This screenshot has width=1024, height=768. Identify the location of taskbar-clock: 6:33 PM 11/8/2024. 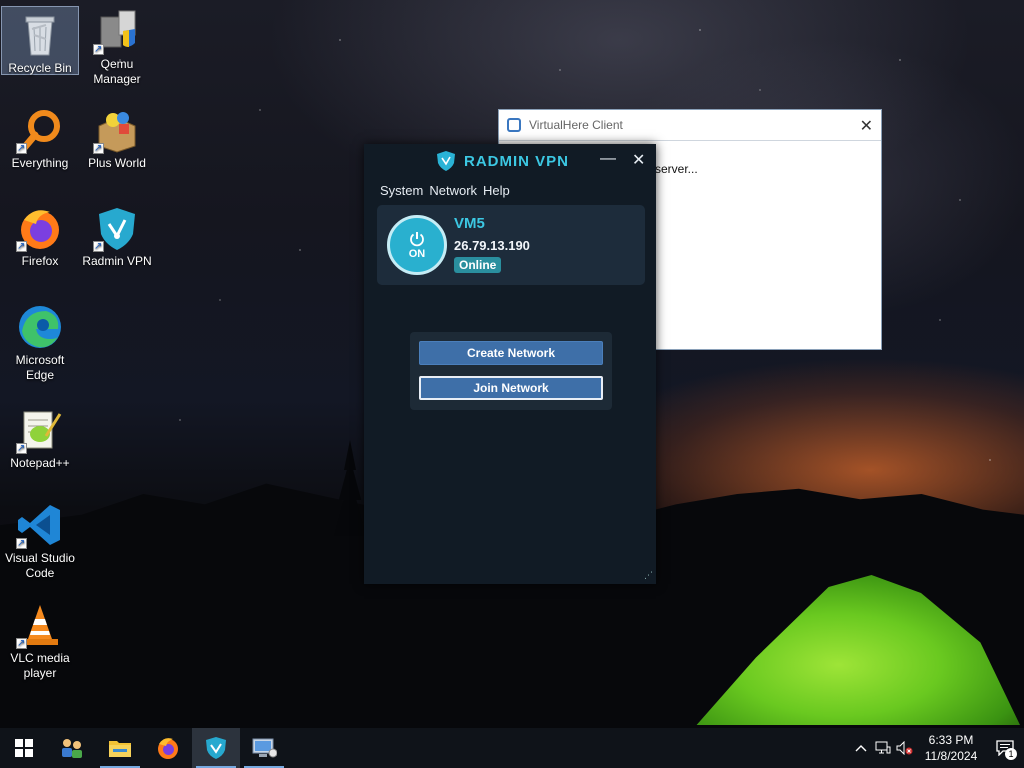
(951, 748).